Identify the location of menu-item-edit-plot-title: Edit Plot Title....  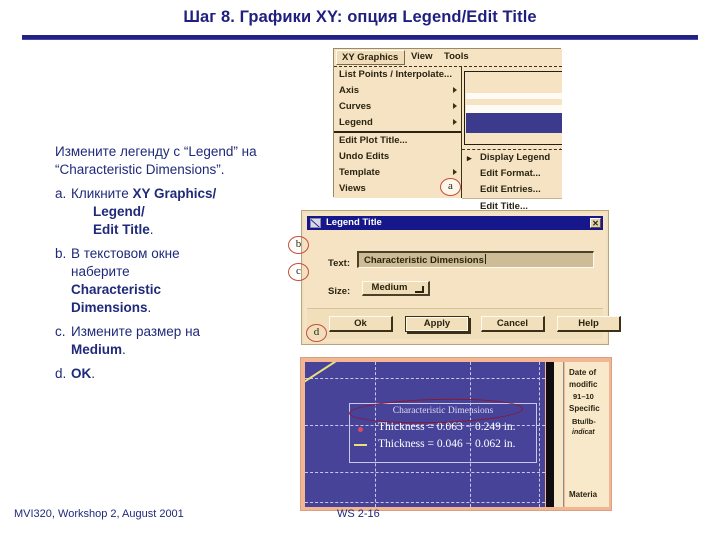
(397, 141).